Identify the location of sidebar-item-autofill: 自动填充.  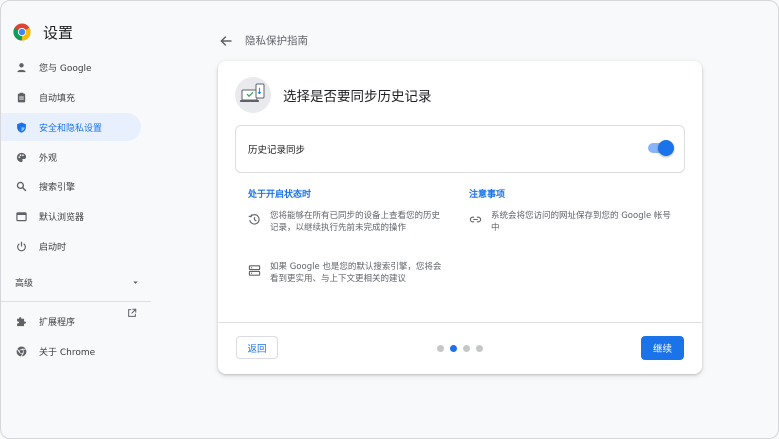
(71, 97).